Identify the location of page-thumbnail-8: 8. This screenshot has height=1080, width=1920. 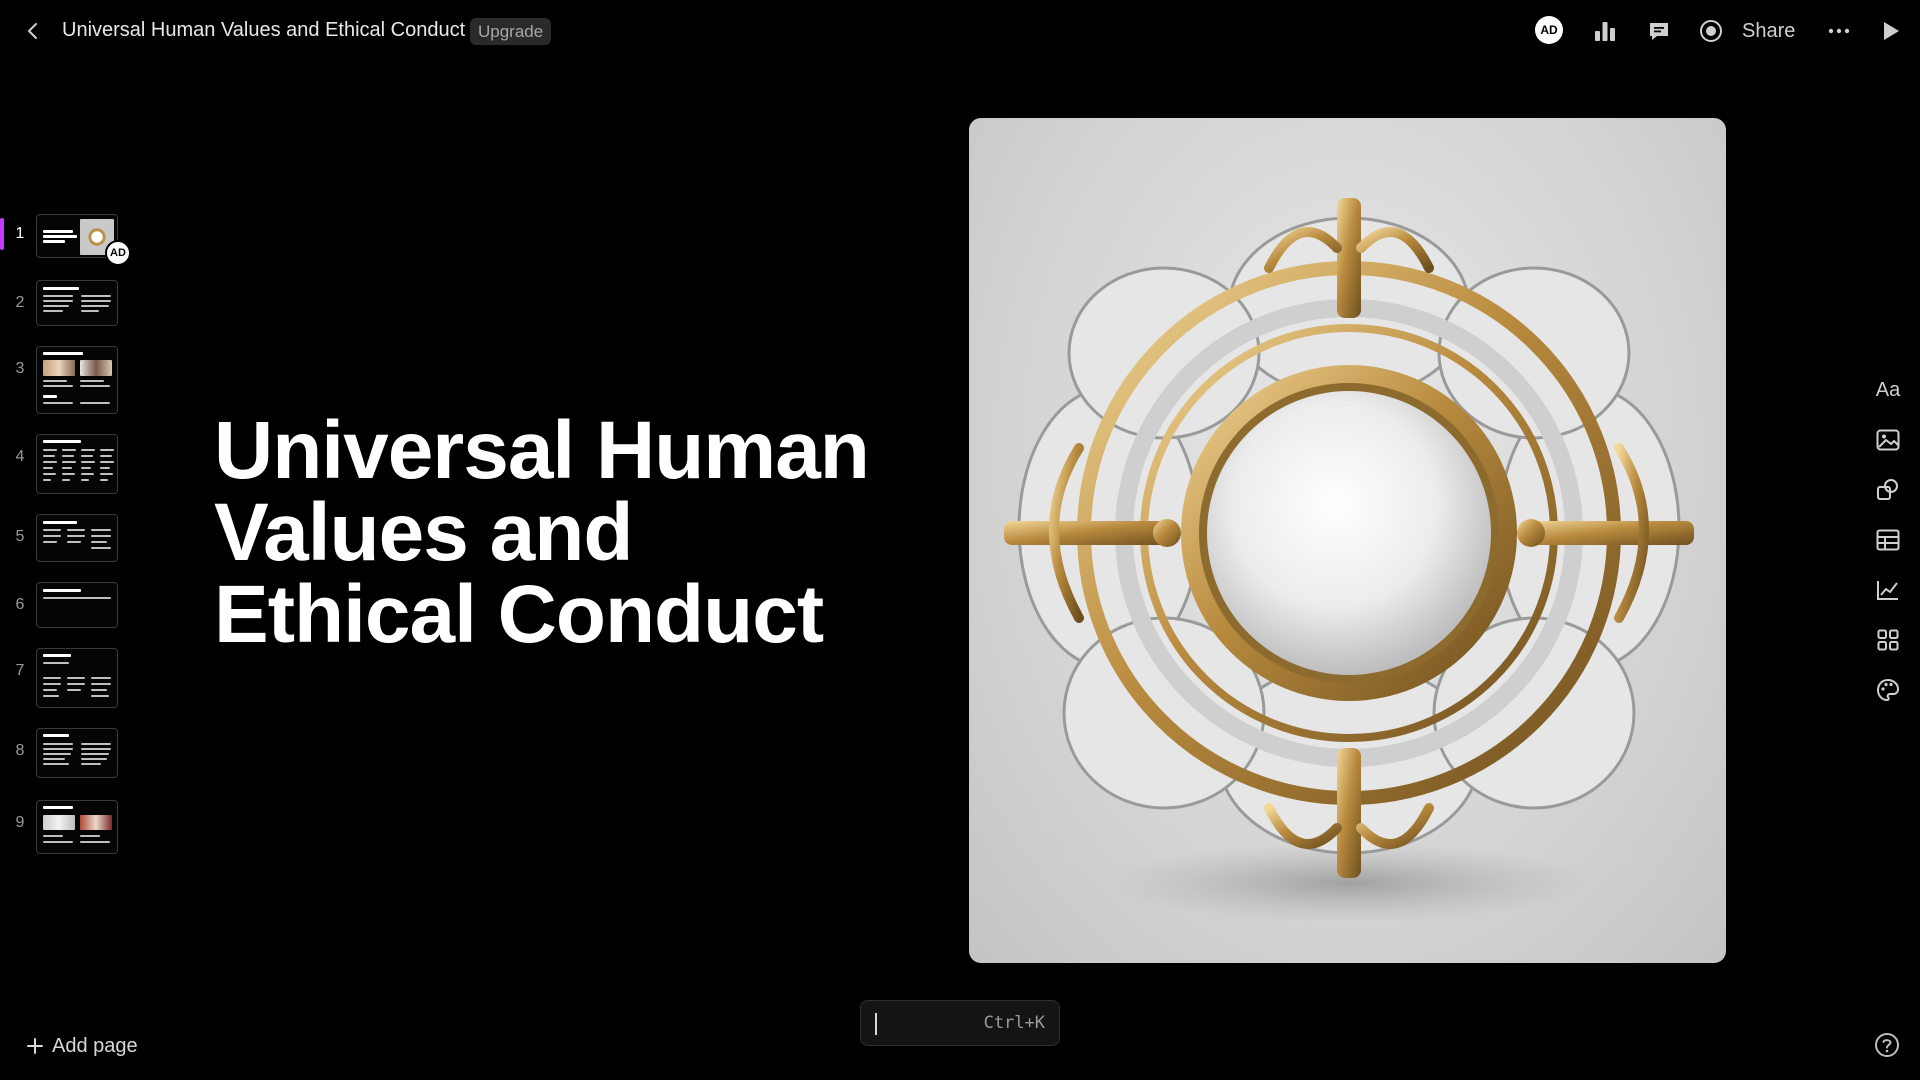
(65, 754).